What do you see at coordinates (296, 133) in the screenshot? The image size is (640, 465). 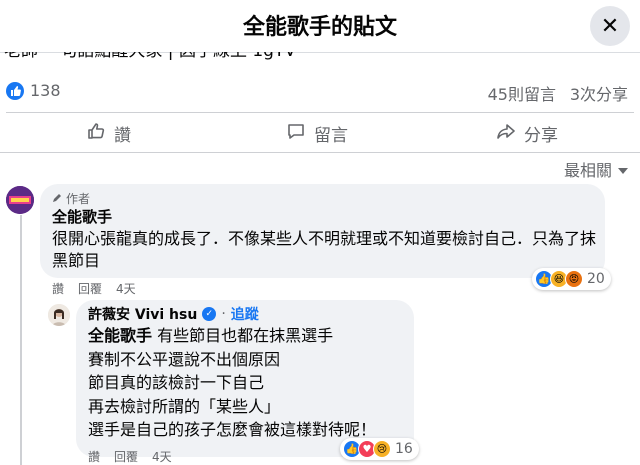 I see `comment-icon` at bounding box center [296, 133].